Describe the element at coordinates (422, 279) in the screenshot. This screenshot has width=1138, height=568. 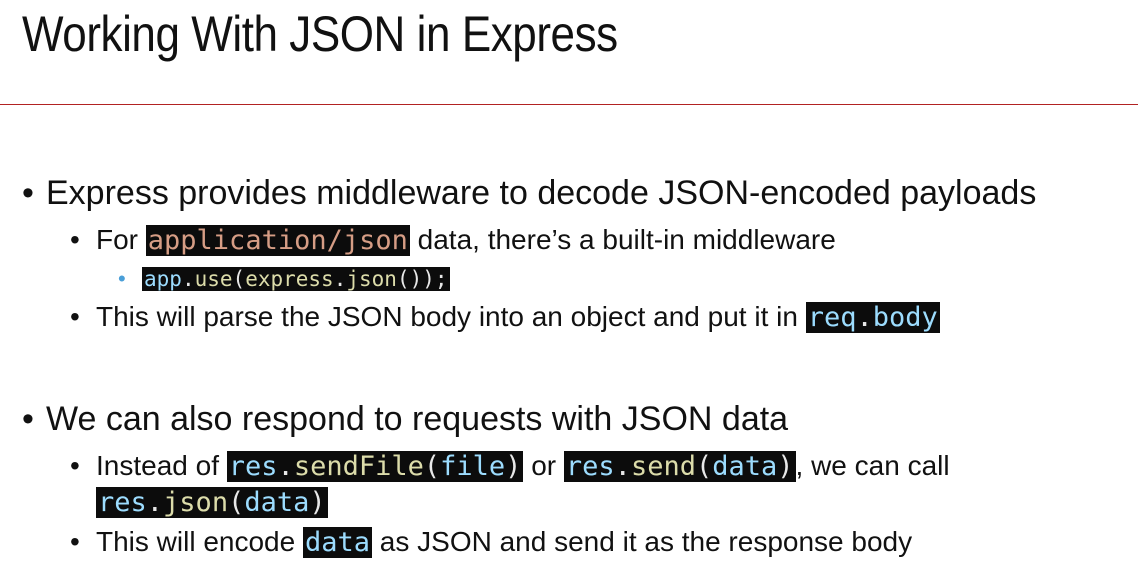
I see `code-token: ());` at that location.